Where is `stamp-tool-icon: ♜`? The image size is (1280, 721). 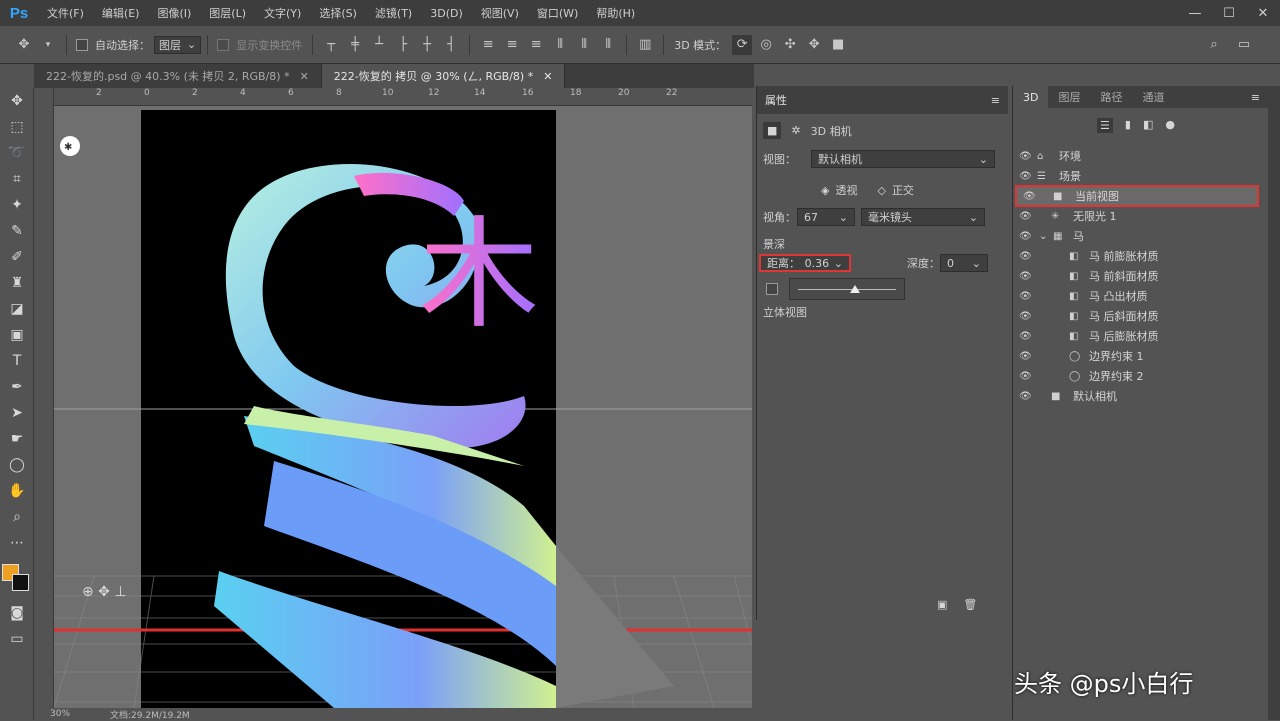 stamp-tool-icon: ♜ is located at coordinates (17, 283).